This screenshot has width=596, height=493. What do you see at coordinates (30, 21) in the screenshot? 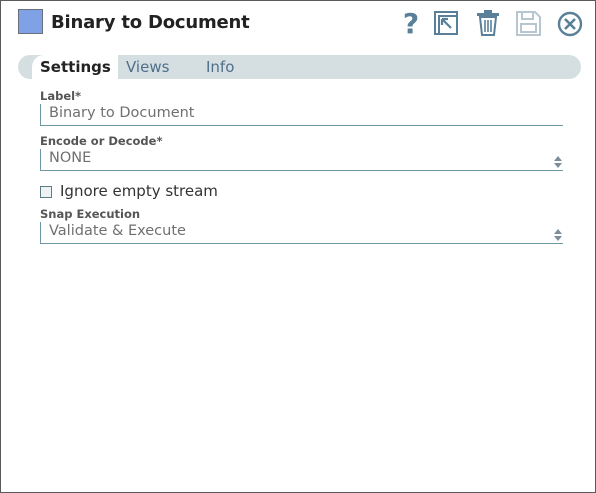
I see `snap-color-swatch` at bounding box center [30, 21].